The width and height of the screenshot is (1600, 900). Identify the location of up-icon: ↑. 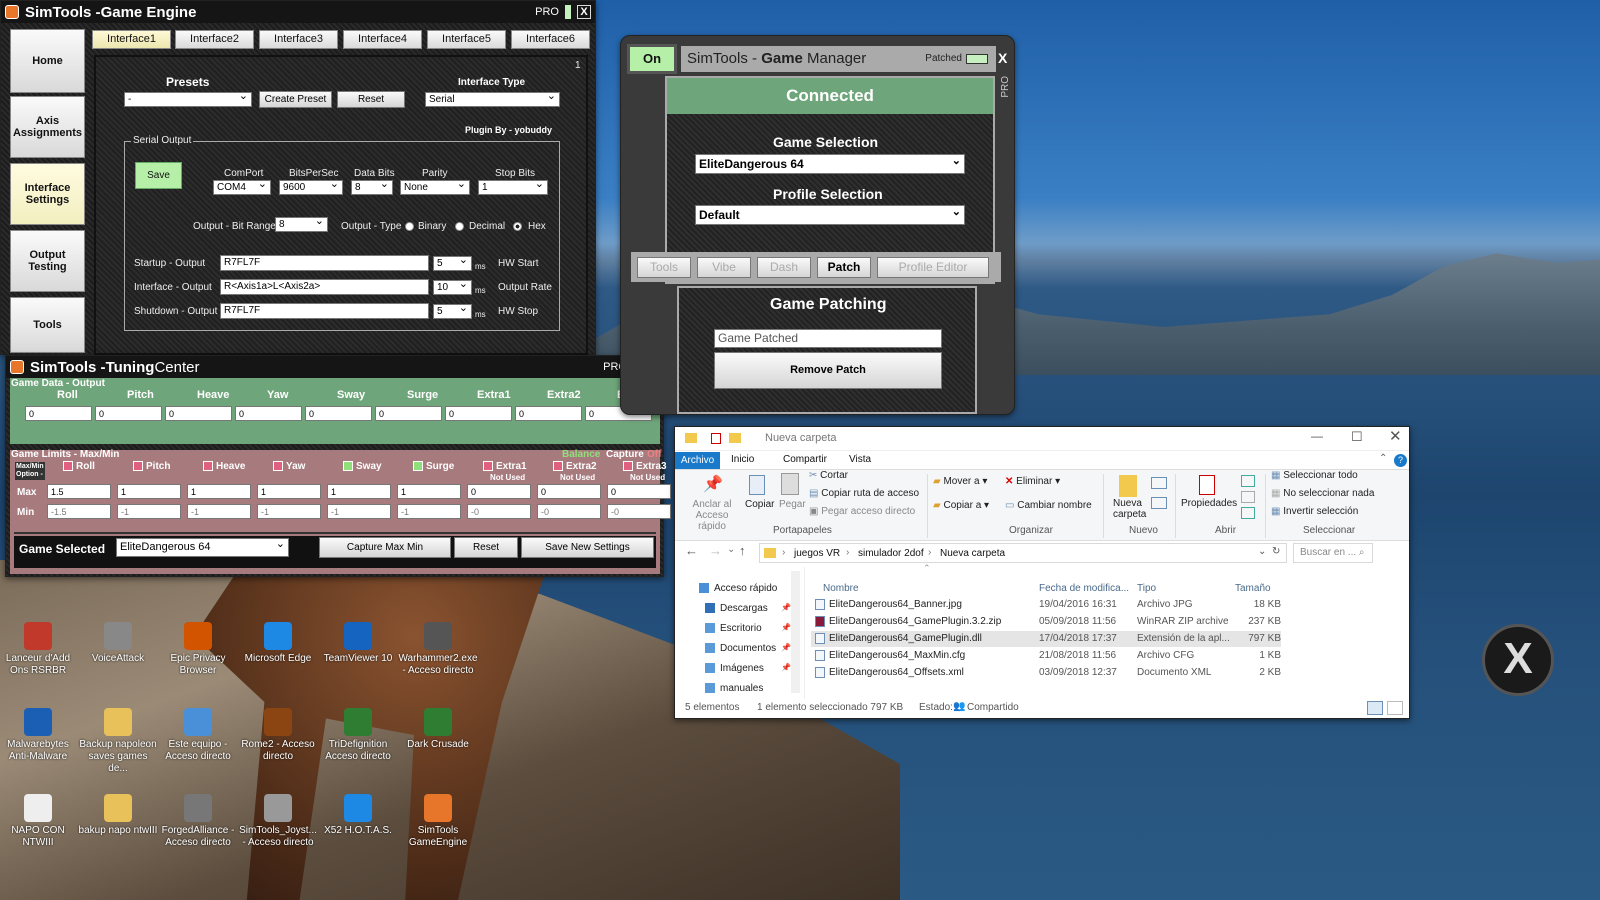
(742, 550).